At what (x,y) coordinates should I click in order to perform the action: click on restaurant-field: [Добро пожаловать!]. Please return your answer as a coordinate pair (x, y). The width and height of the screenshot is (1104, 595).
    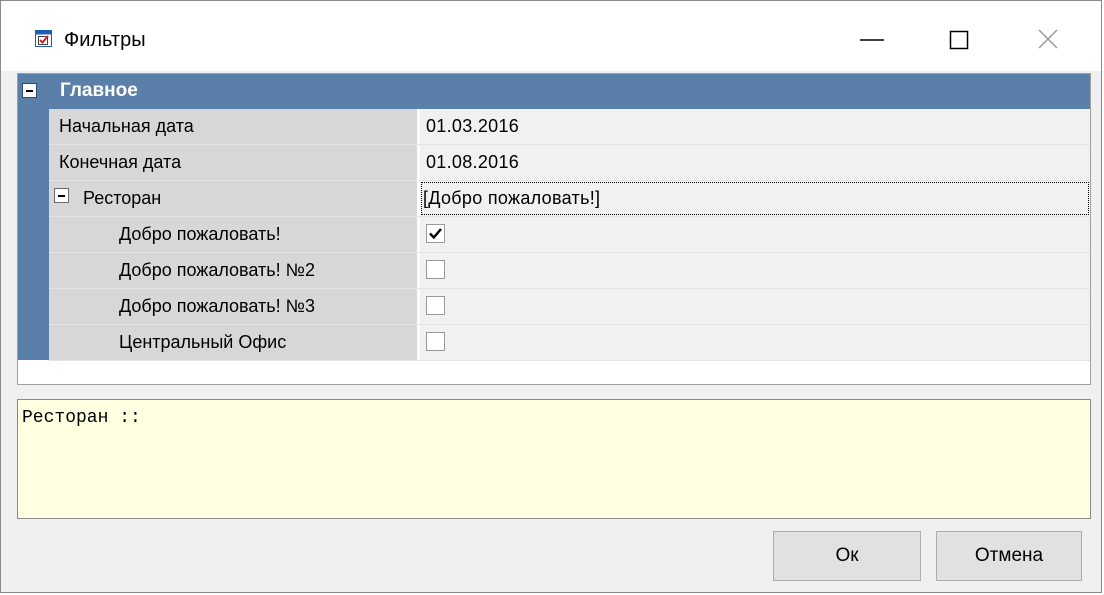
    Looking at the image, I should click on (755, 198).